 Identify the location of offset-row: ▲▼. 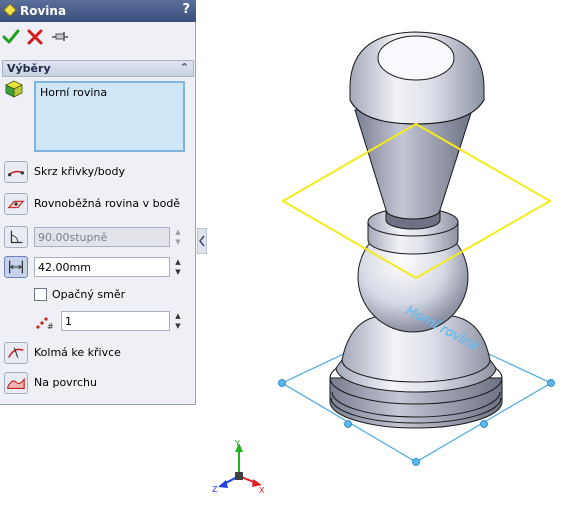
(99, 268).